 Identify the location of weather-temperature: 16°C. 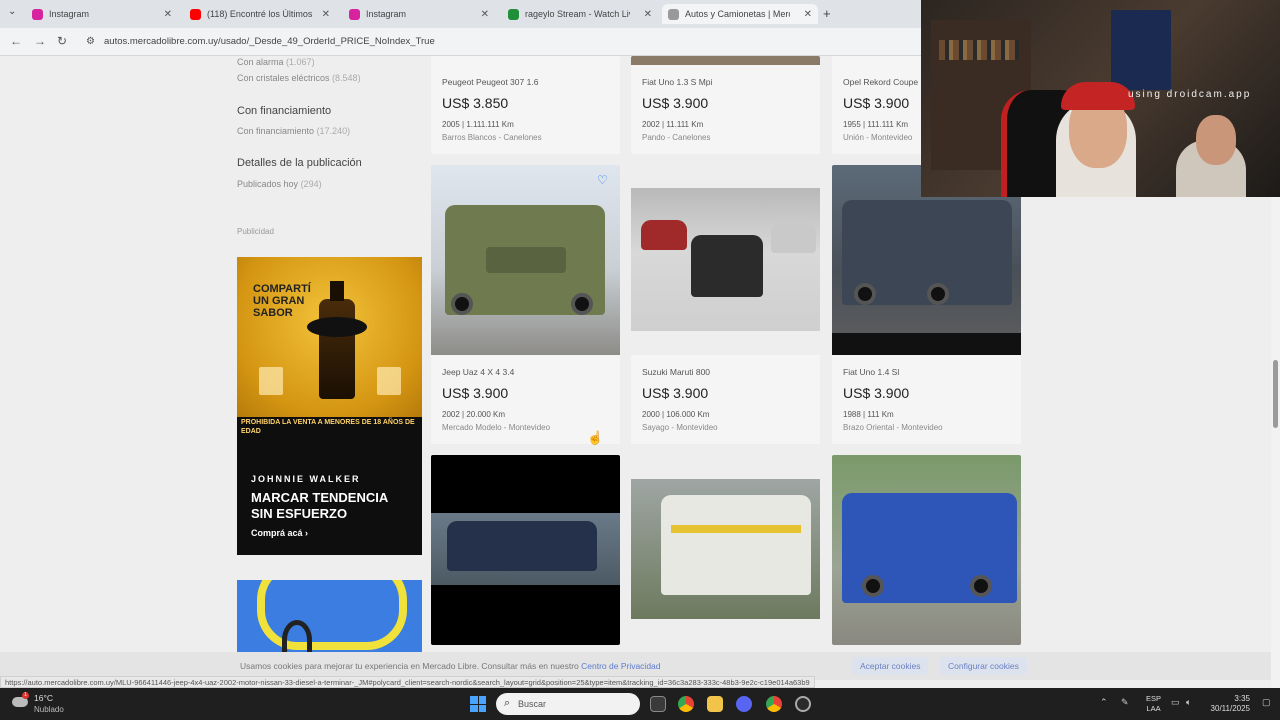
(43, 698).